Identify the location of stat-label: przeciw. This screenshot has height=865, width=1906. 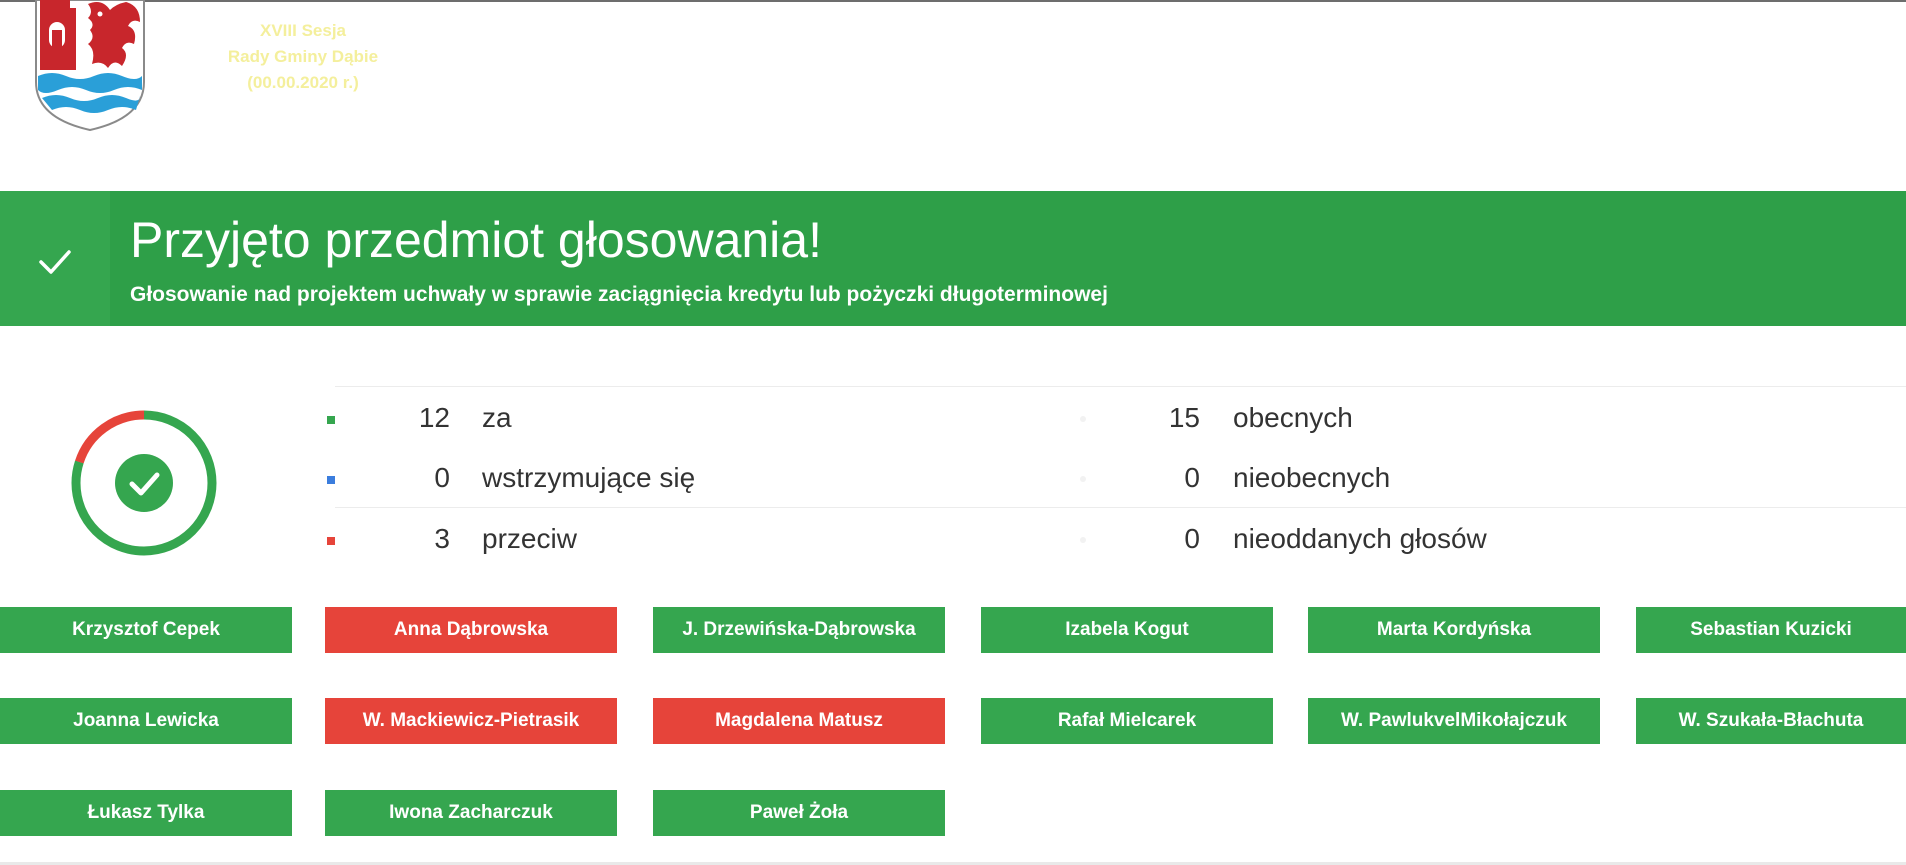
(529, 538).